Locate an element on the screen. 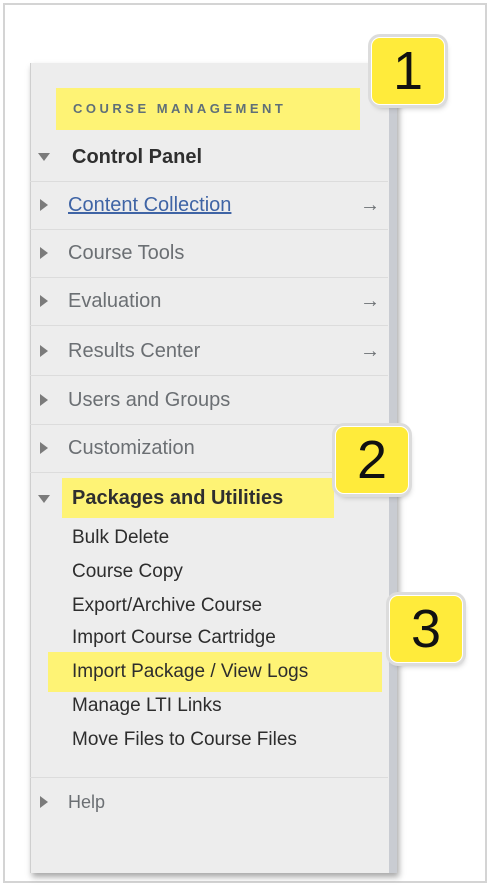 The image size is (492, 887). sidebar-item-label: Customization is located at coordinates (131, 447).